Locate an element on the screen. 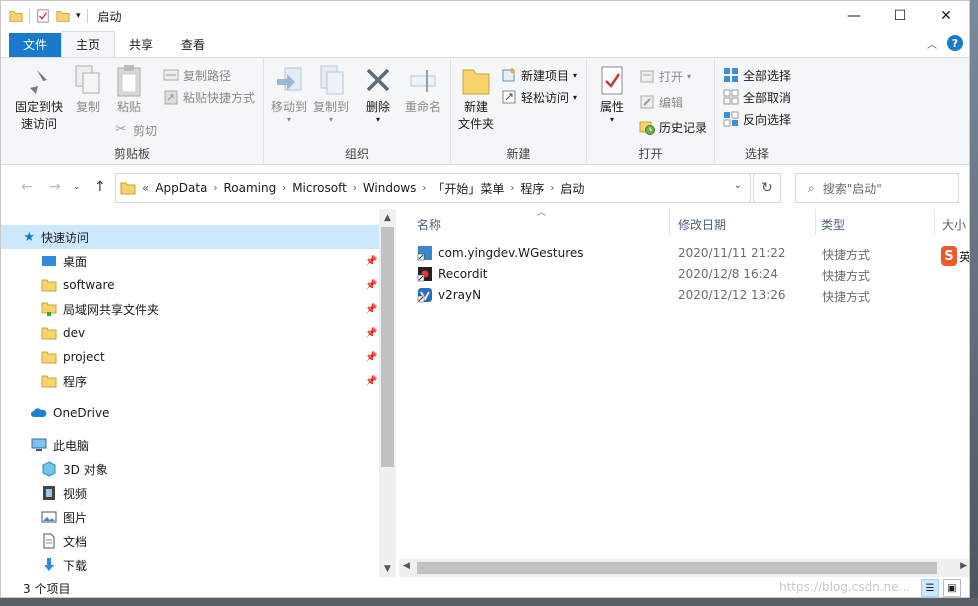 Image resolution: width=978 pixels, height=606 pixels. copy-path-button: 复制路径 is located at coordinates (197, 75).